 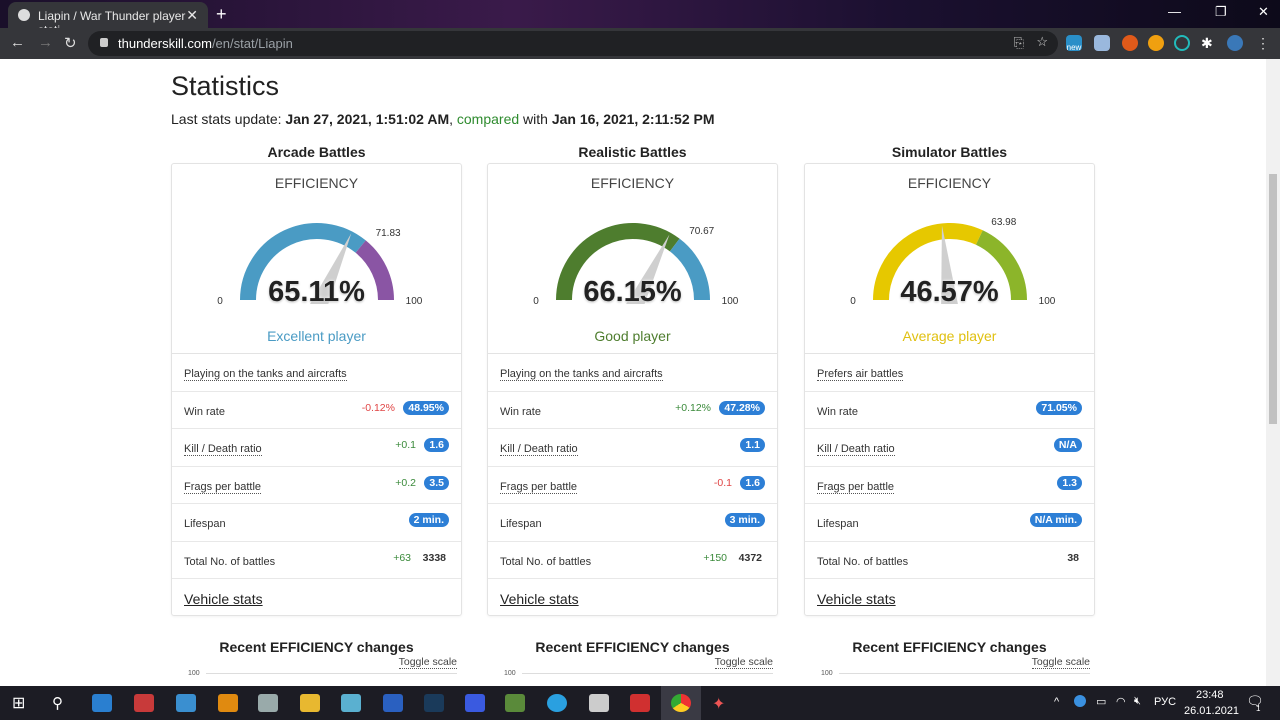 I want to click on stat-row: Lifespan 3 min., so click(x=632, y=523).